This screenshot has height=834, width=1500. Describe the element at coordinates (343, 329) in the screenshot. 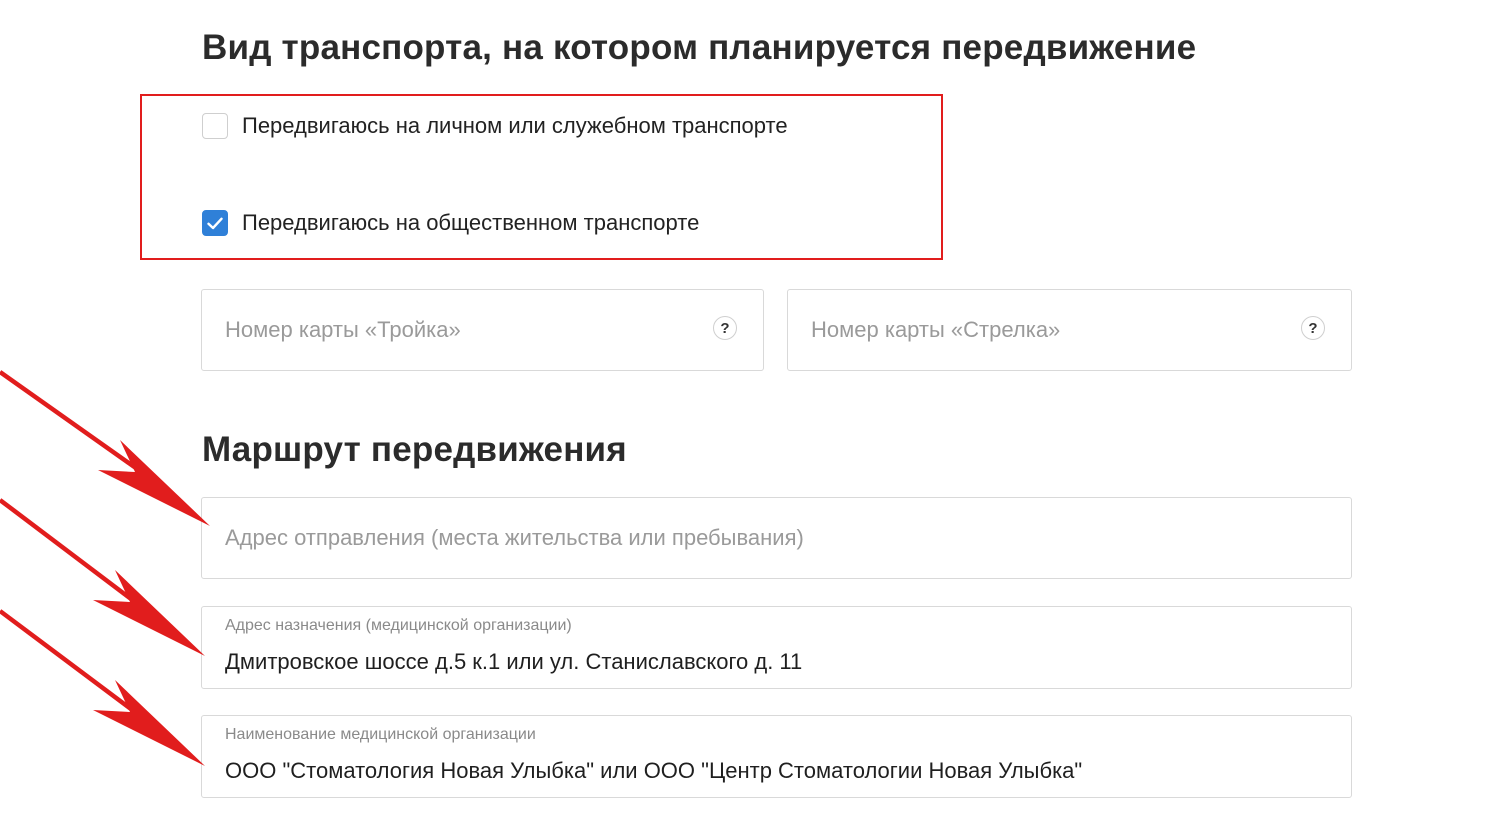

I see `troika-card-placeholder: Номер карты «Тройка»` at that location.